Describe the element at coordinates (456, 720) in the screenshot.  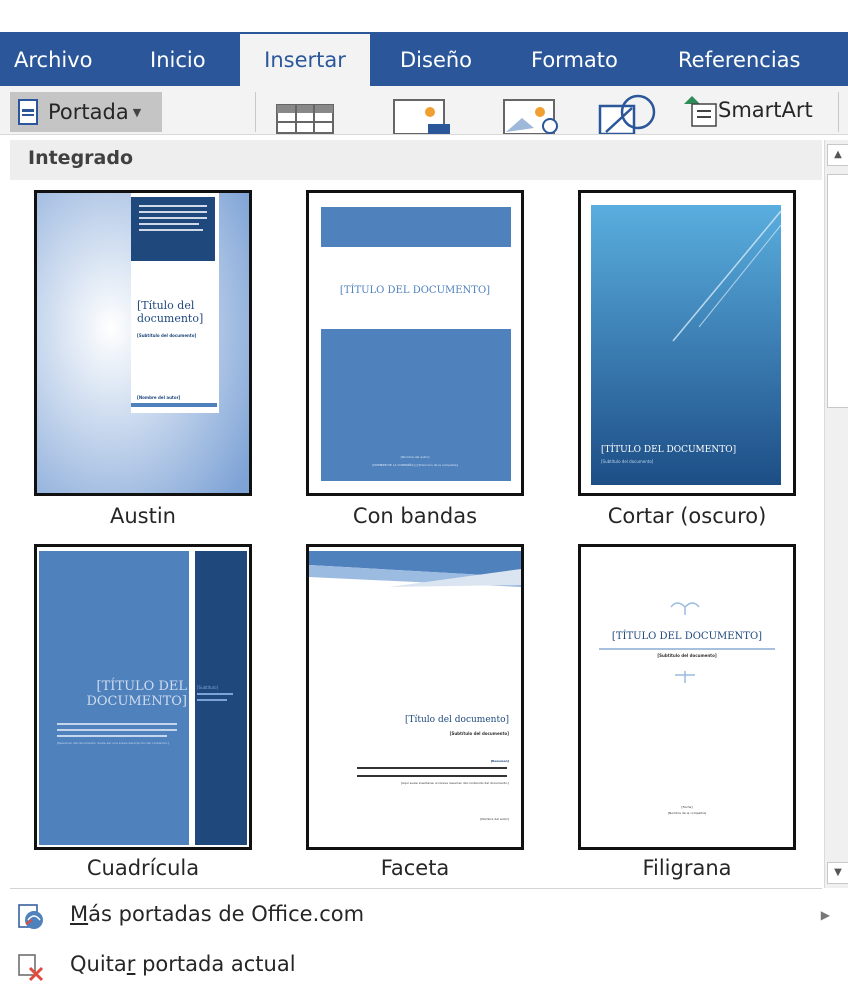
I see `faceta-title: [Título del documento]` at that location.